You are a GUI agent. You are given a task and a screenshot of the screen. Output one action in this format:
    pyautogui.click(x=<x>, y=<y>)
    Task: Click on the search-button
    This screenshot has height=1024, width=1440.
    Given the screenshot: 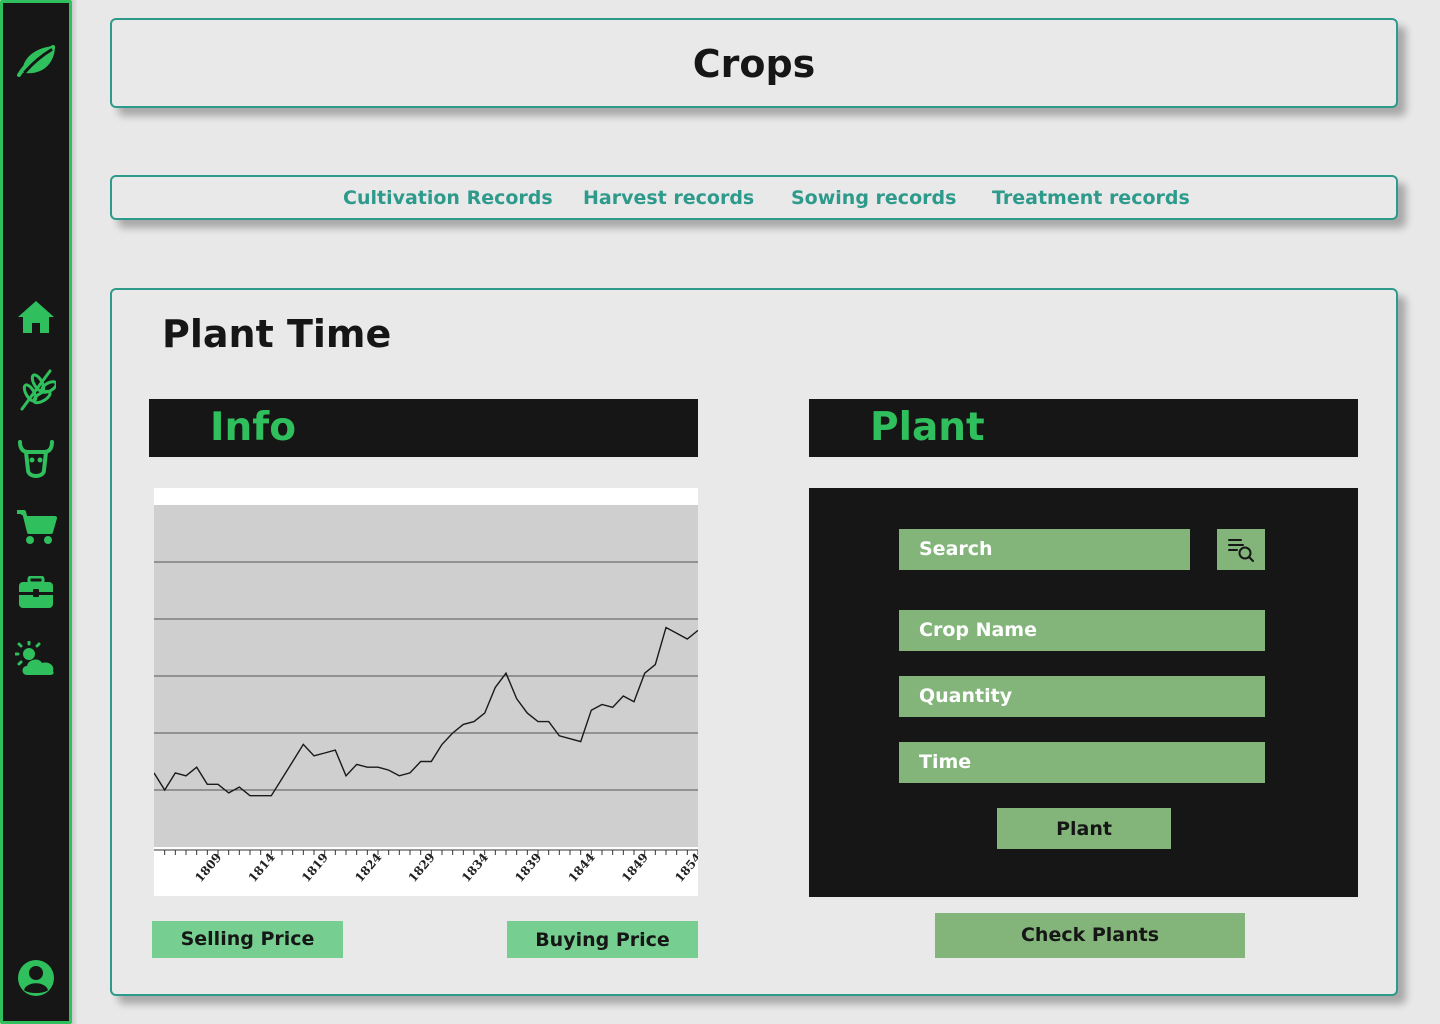 What is the action you would take?
    pyautogui.click(x=1241, y=549)
    